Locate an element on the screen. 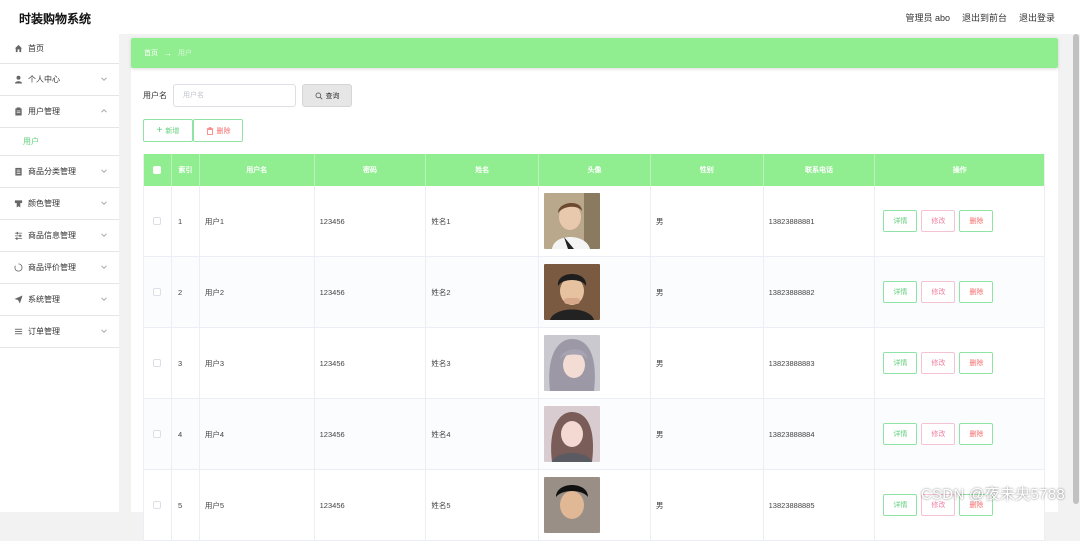 This screenshot has height=541, width=1080. cell-index: 1 is located at coordinates (186, 221).